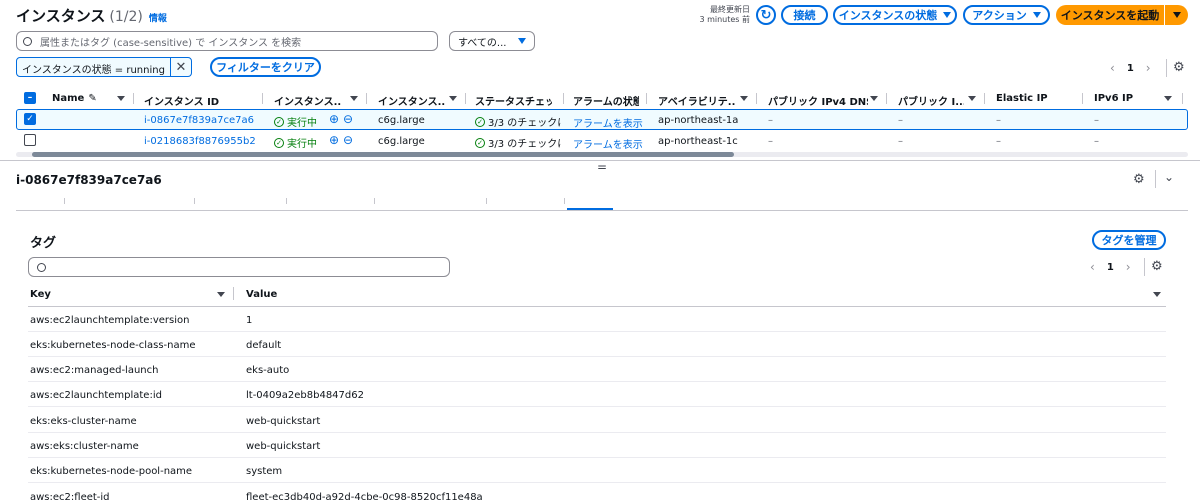 Image resolution: width=1200 pixels, height=503 pixels. What do you see at coordinates (1110, 15) in the screenshot?
I see `launch-instances-button: インスタンスを起動` at bounding box center [1110, 15].